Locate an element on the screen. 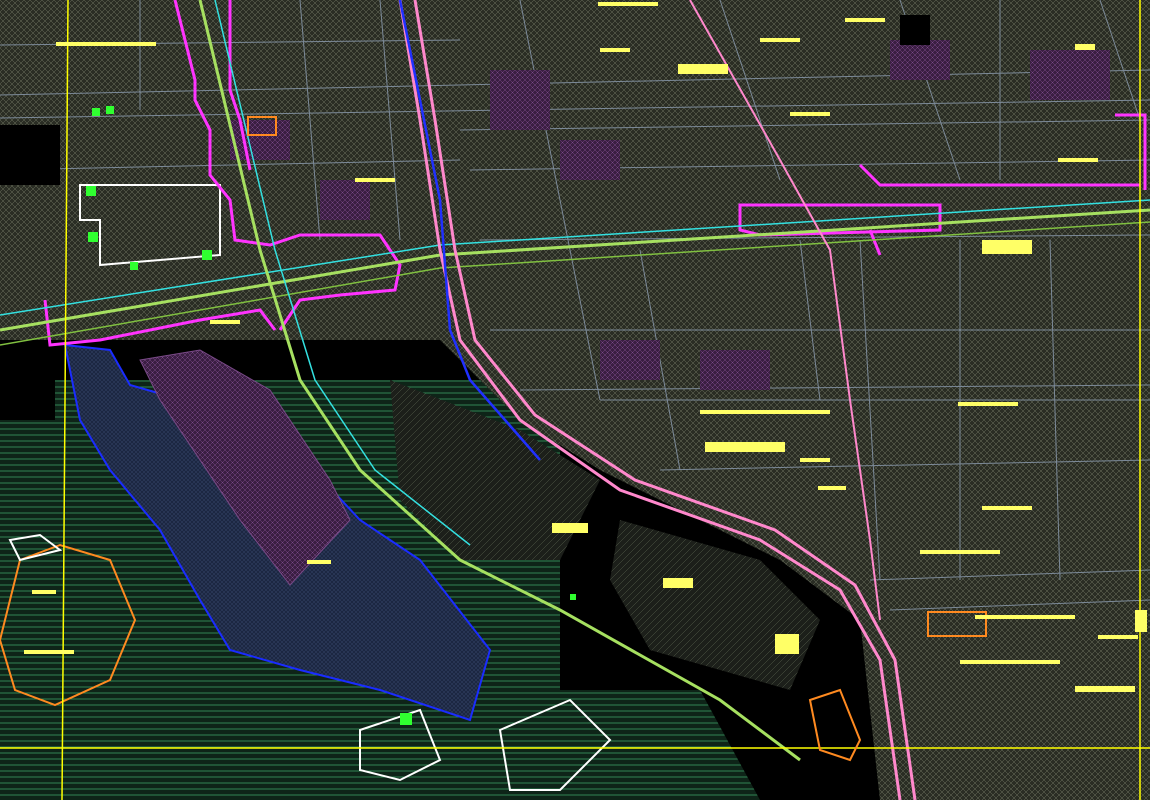 The width and height of the screenshot is (1150, 800). orange-plot is located at coordinates (835, 725).